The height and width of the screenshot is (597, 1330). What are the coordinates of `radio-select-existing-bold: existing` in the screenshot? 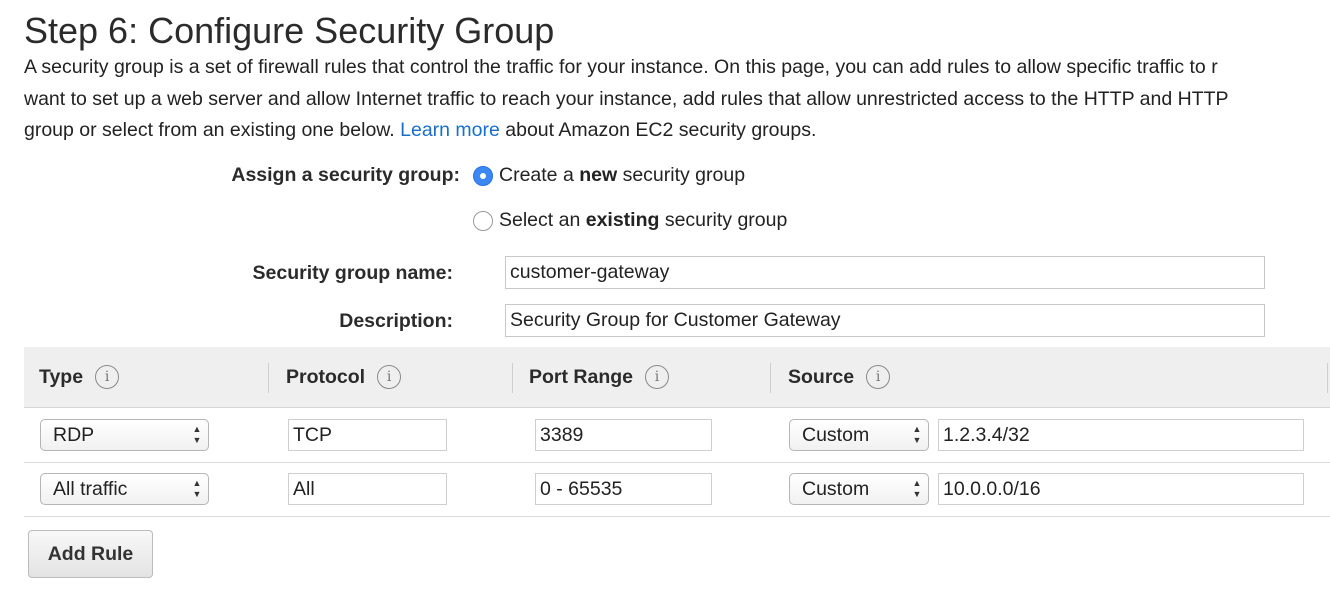 It's located at (622, 220).